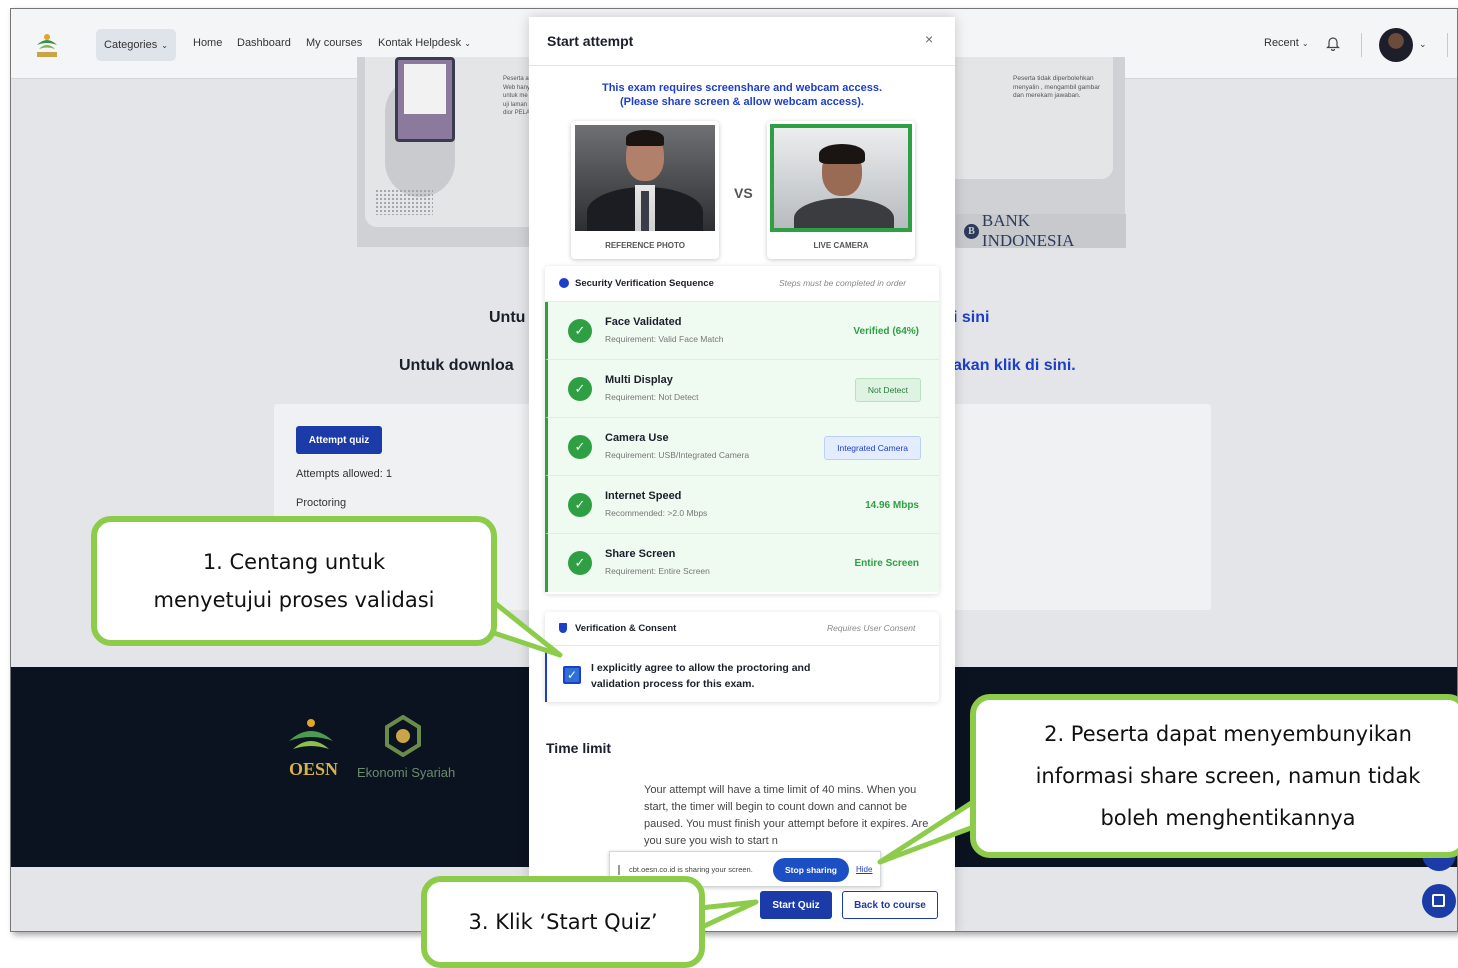  Describe the element at coordinates (314, 769) in the screenshot. I see `footer-oesn-text: OESN` at that location.